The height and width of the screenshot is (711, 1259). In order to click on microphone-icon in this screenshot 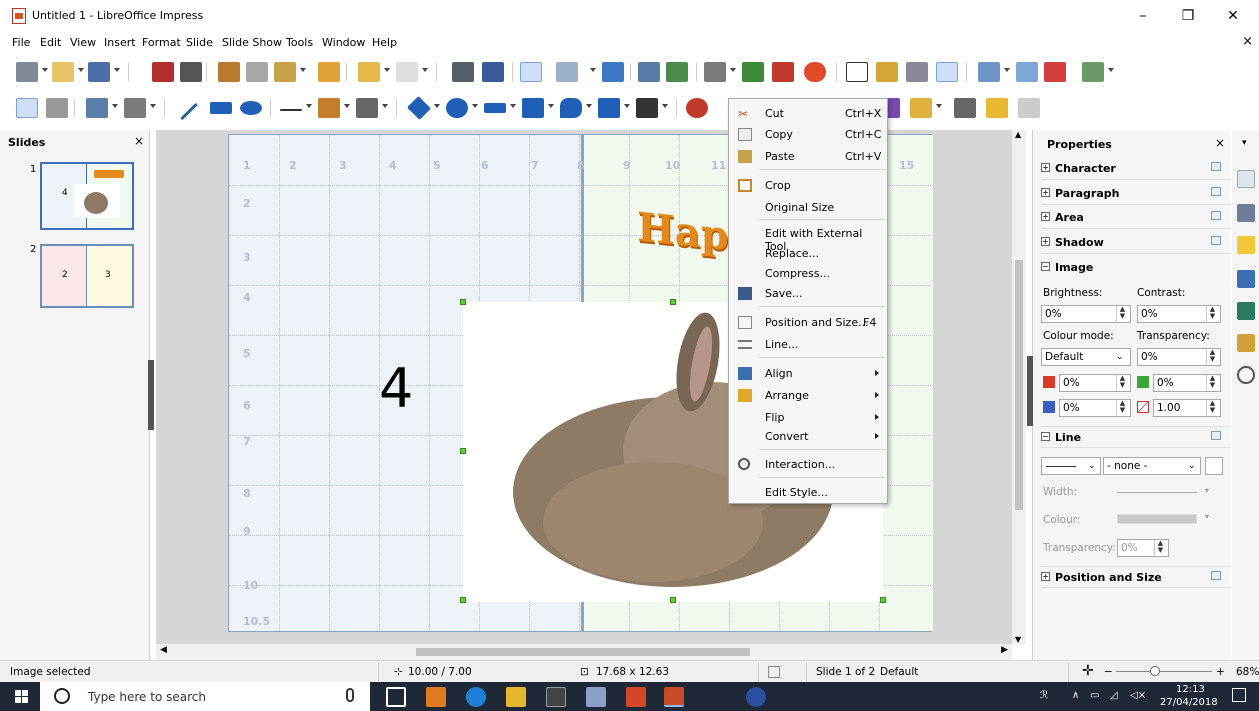, I will do `click(350, 695)`.